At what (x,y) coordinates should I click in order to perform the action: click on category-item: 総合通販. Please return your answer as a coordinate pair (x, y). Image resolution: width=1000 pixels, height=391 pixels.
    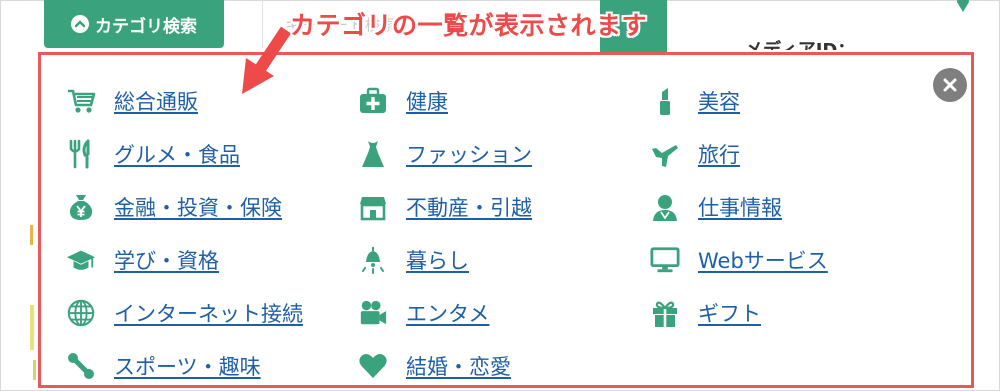
    Looking at the image, I should click on (132, 101).